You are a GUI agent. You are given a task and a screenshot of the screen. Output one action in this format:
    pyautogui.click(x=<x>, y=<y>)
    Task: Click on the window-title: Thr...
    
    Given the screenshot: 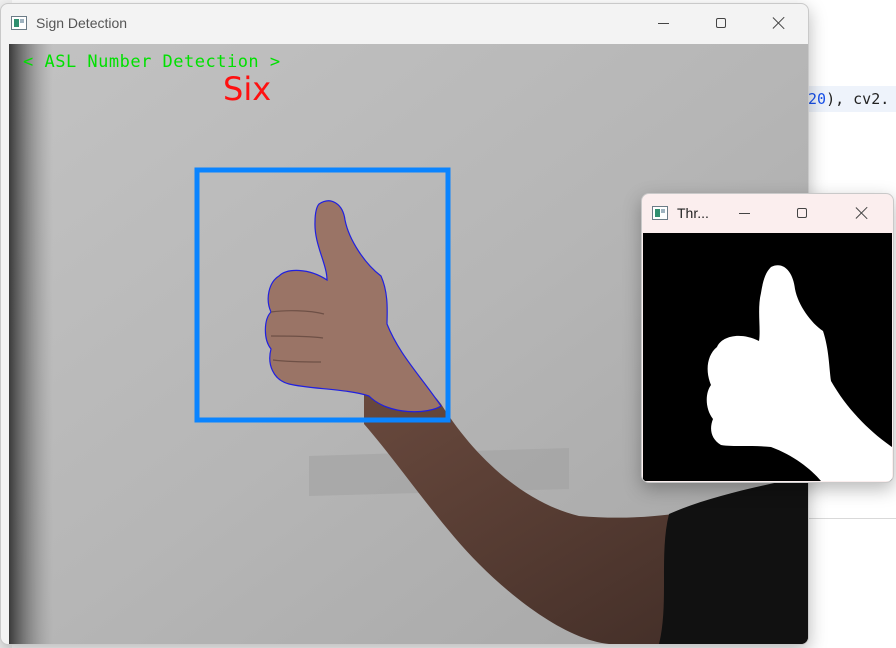 What is the action you would take?
    pyautogui.click(x=693, y=213)
    